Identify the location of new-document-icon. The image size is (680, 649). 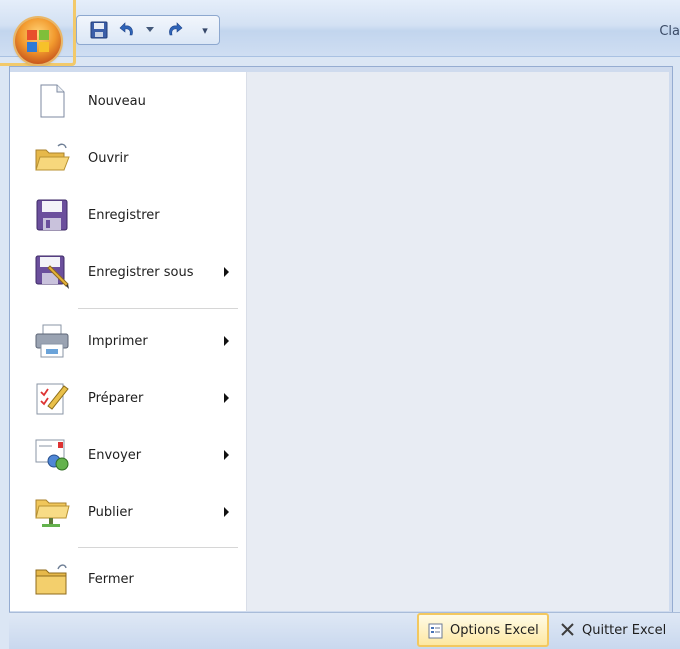
(52, 101).